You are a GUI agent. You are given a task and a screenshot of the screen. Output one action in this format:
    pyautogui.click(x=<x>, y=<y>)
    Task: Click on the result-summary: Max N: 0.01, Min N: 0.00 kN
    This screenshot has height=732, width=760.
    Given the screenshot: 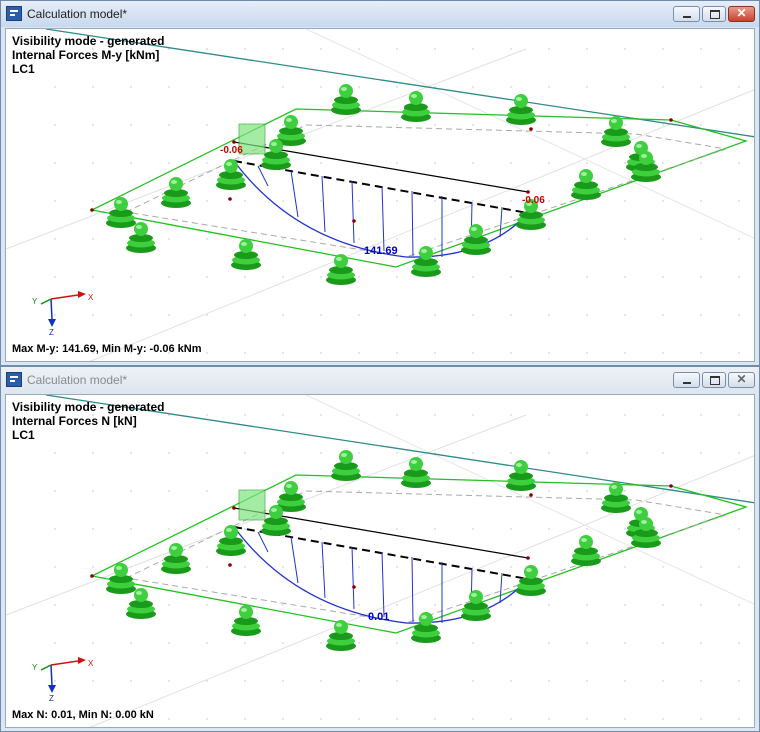 What is the action you would take?
    pyautogui.click(x=83, y=715)
    